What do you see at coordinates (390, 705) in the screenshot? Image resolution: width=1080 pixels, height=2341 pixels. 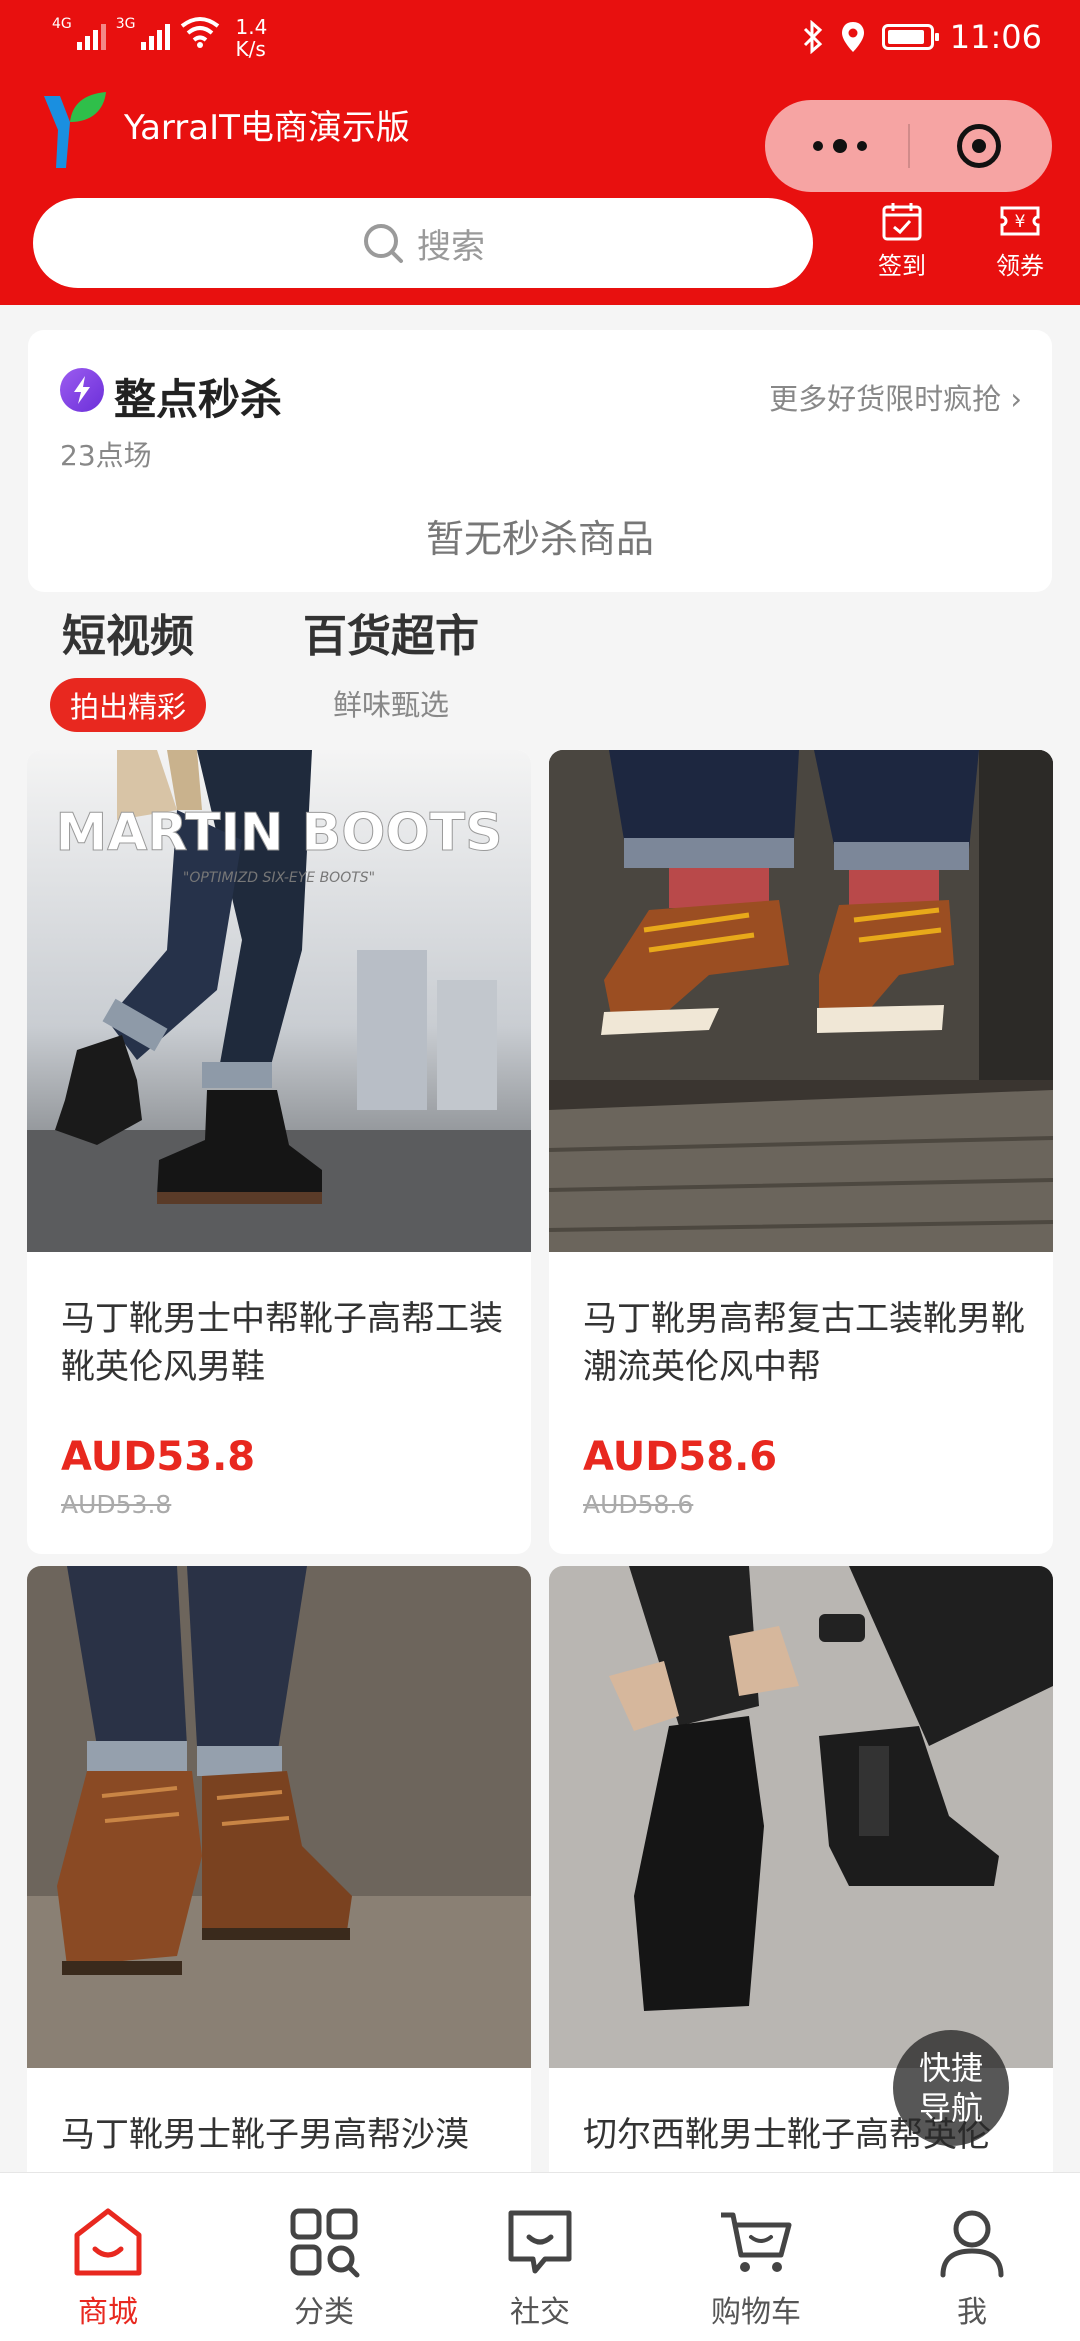 I see `tab-supermarket-subtitle: 鲜味甄选` at bounding box center [390, 705].